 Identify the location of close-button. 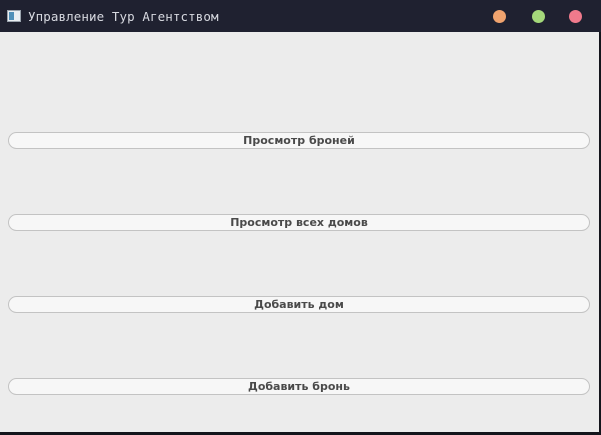
(575, 16).